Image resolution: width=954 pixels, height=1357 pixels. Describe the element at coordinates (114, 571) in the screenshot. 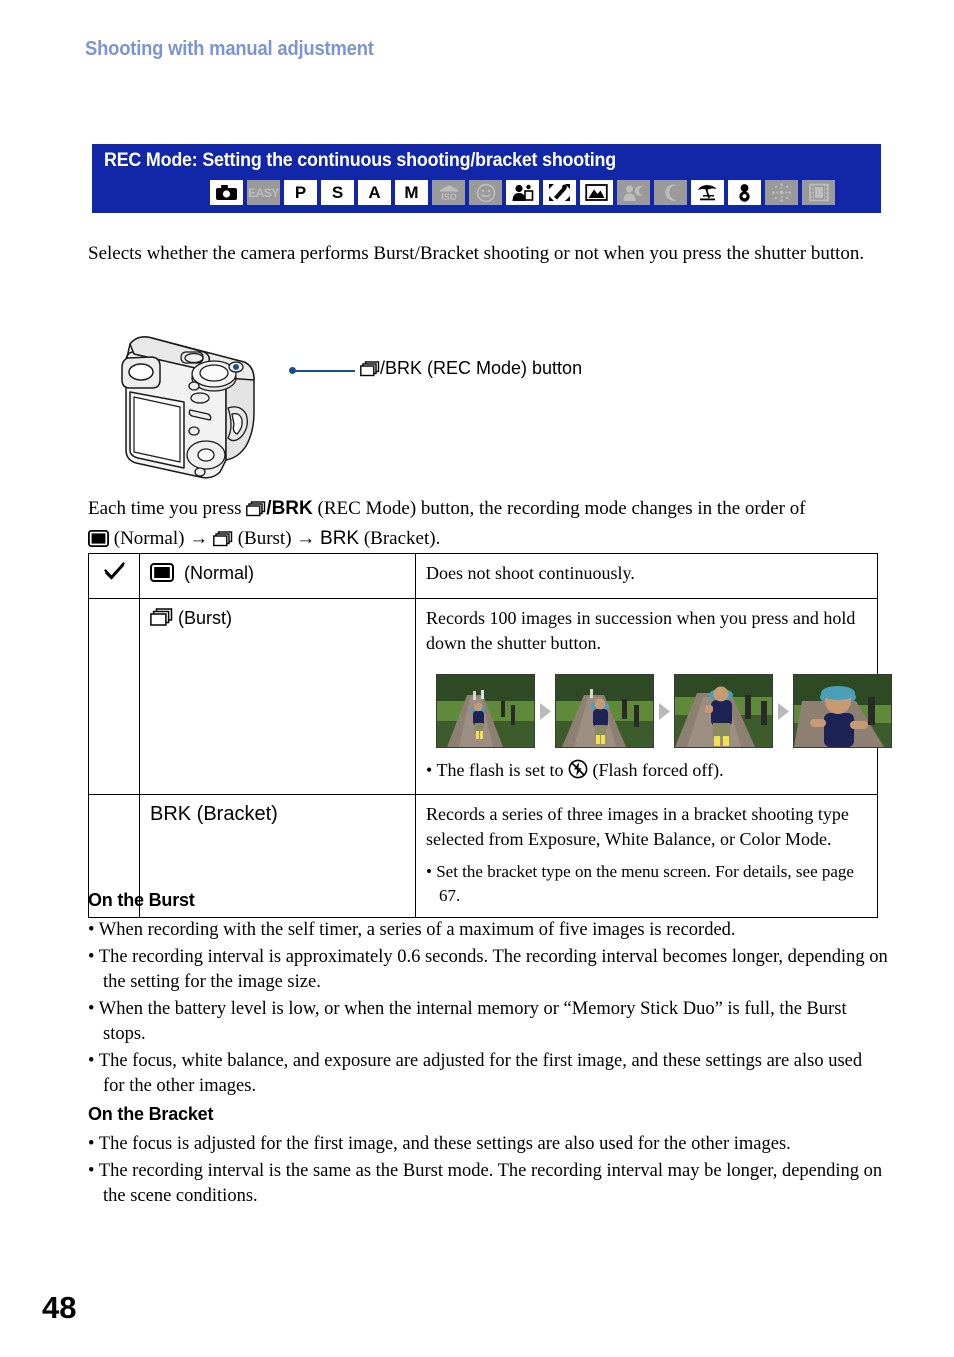

I see `check-icon` at that location.